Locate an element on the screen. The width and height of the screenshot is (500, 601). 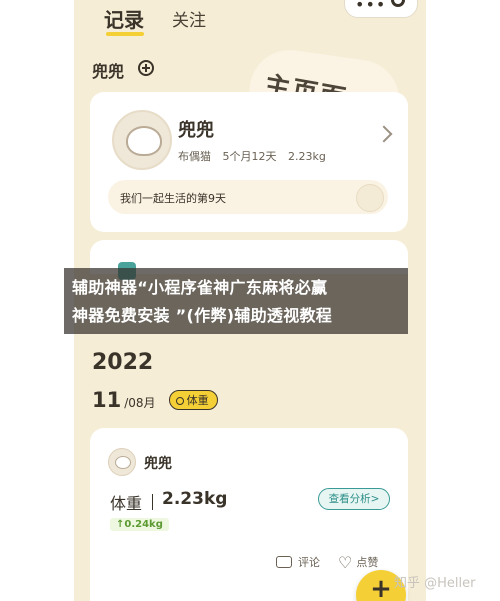
timeline-date-row: 11/08月 体重 is located at coordinates (155, 401).